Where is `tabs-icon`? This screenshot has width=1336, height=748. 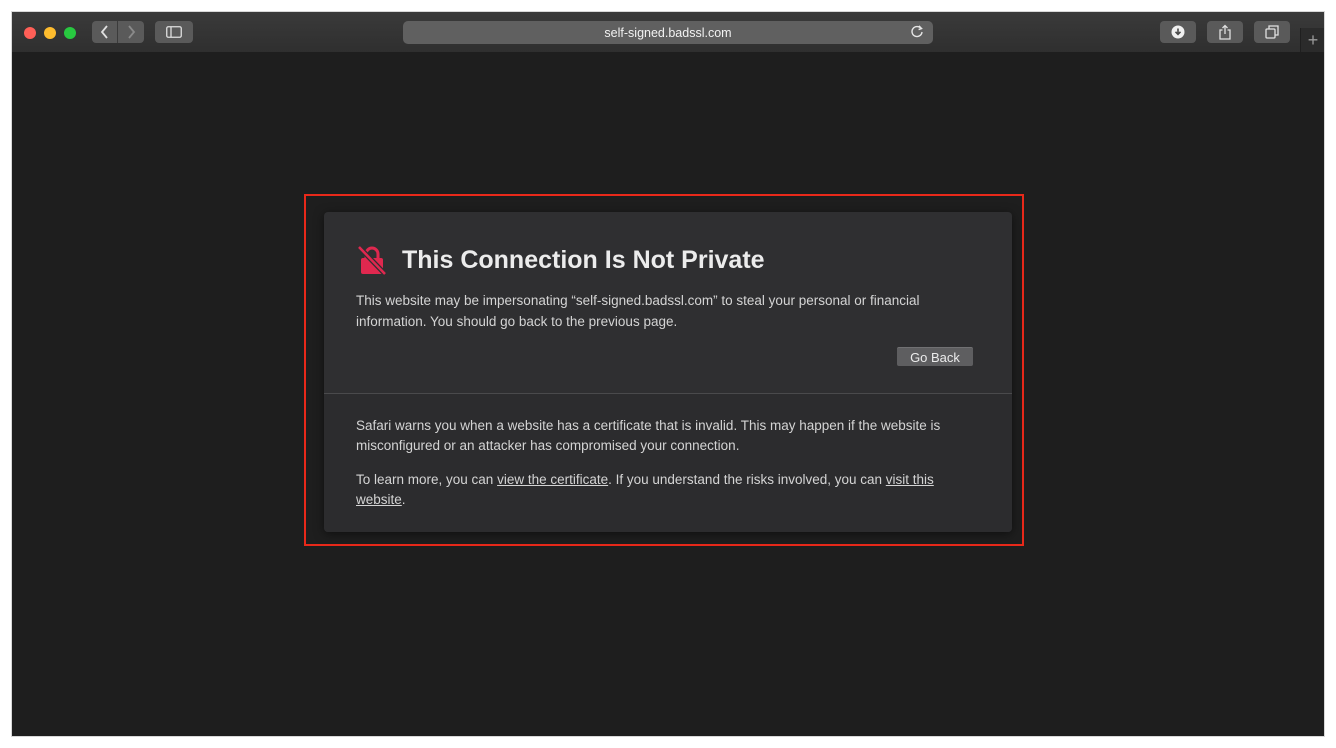
tabs-icon is located at coordinates (1272, 32).